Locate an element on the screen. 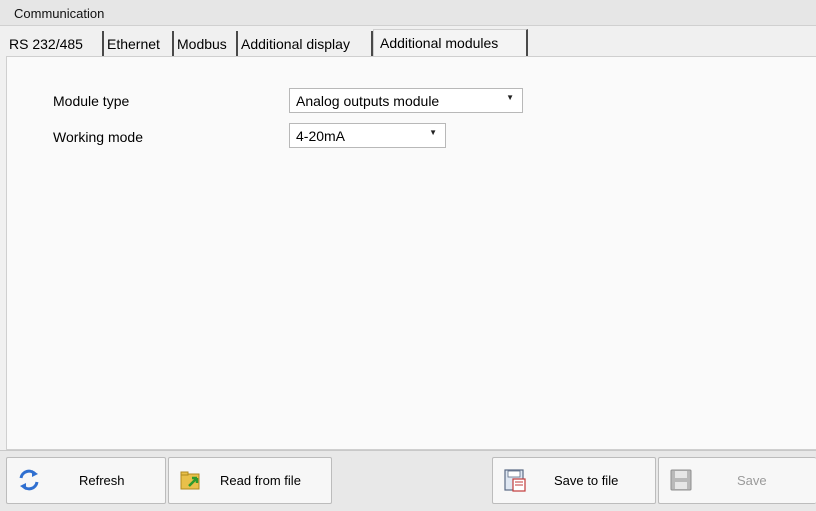 The image size is (816, 511). refresh-button-label: Refresh is located at coordinates (102, 480).